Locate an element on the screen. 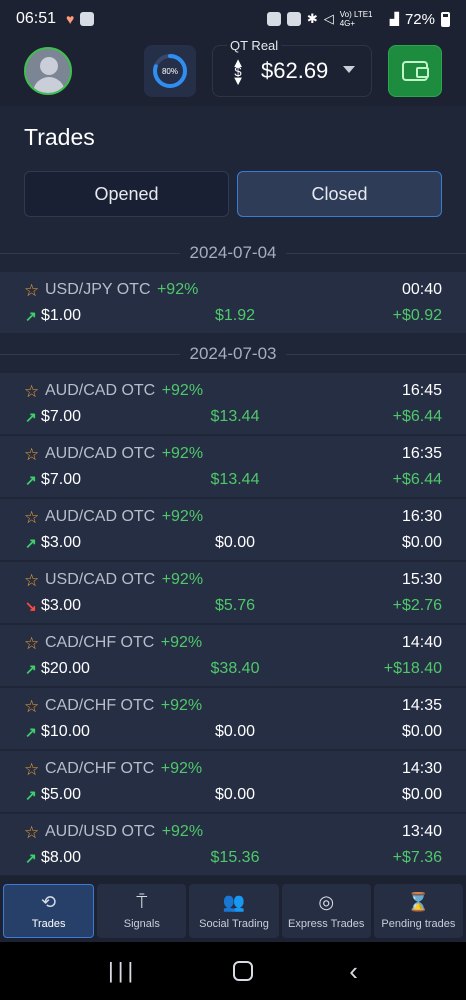 The image size is (466, 1000). pair-name: AUD/USD OTC is located at coordinates (100, 831).